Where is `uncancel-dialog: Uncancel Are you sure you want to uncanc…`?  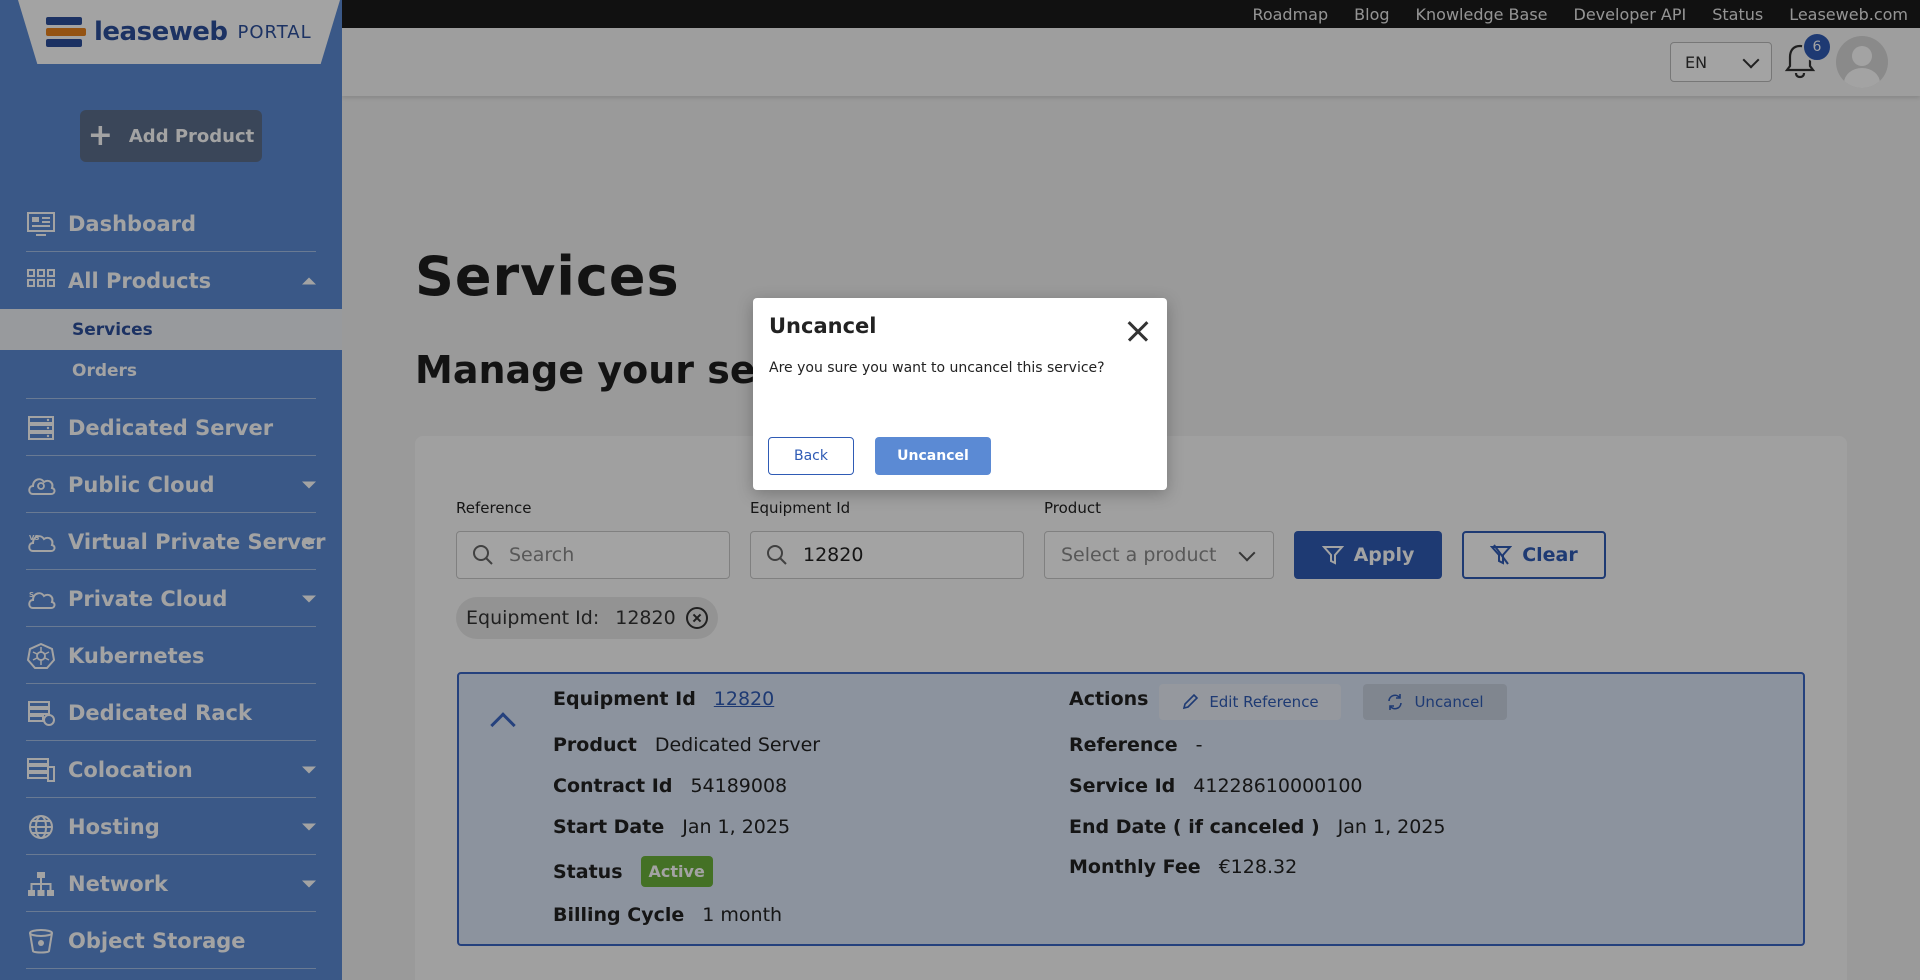 uncancel-dialog: Uncancel Are you sure you want to uncanc… is located at coordinates (960, 394).